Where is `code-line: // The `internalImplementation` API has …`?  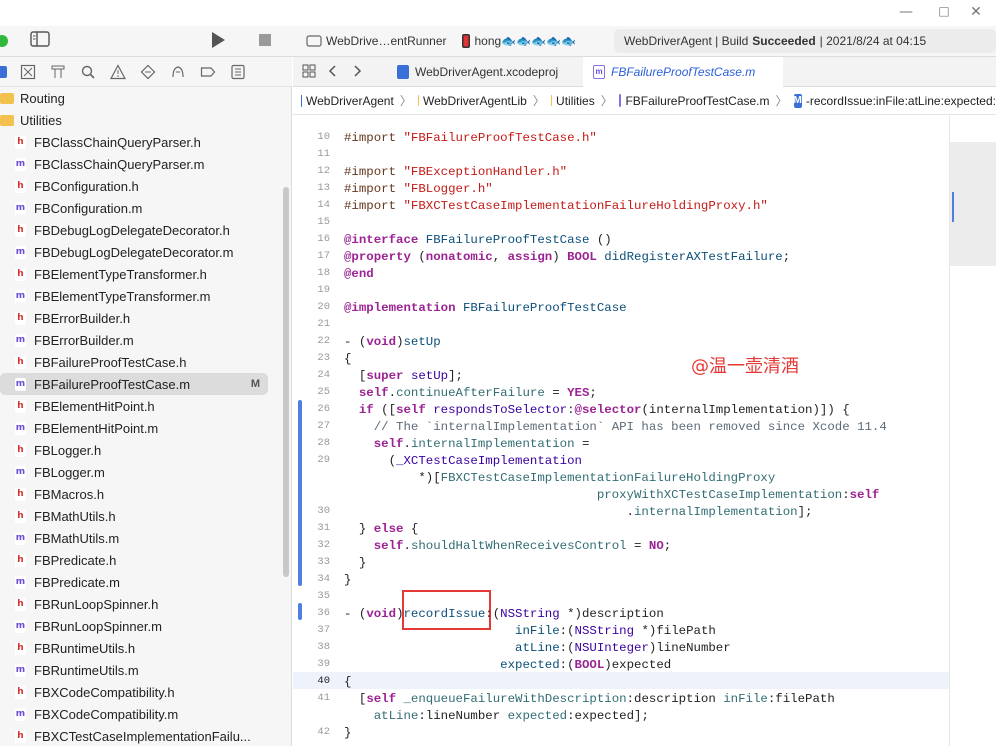 code-line: // The `internalImplementation` API has … is located at coordinates (615, 427).